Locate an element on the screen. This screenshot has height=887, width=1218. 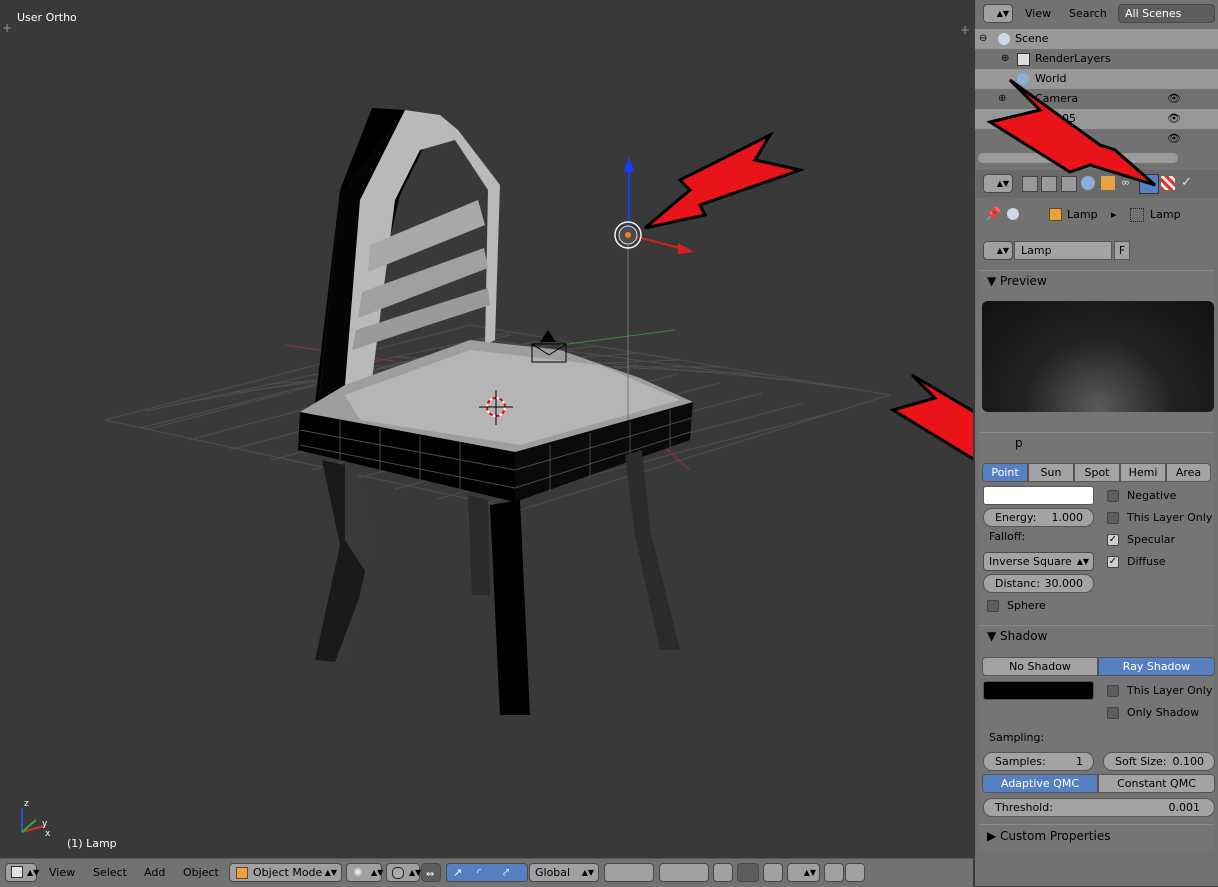
render-anim-icon is located at coordinates (855, 872).